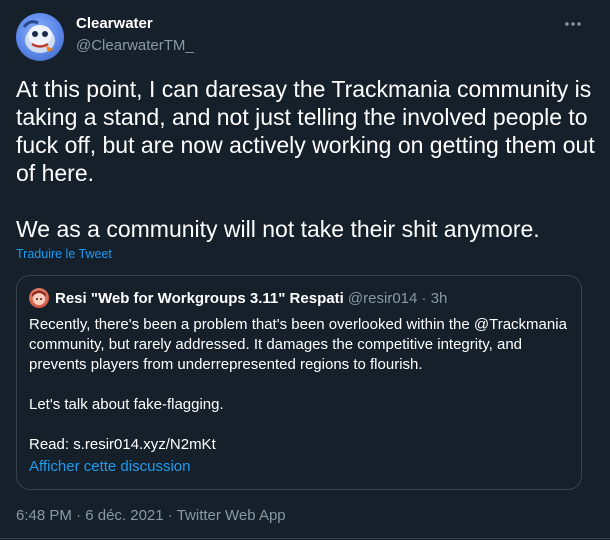  Describe the element at coordinates (114, 23) in the screenshot. I see `author-display-name: Clearwater` at that location.